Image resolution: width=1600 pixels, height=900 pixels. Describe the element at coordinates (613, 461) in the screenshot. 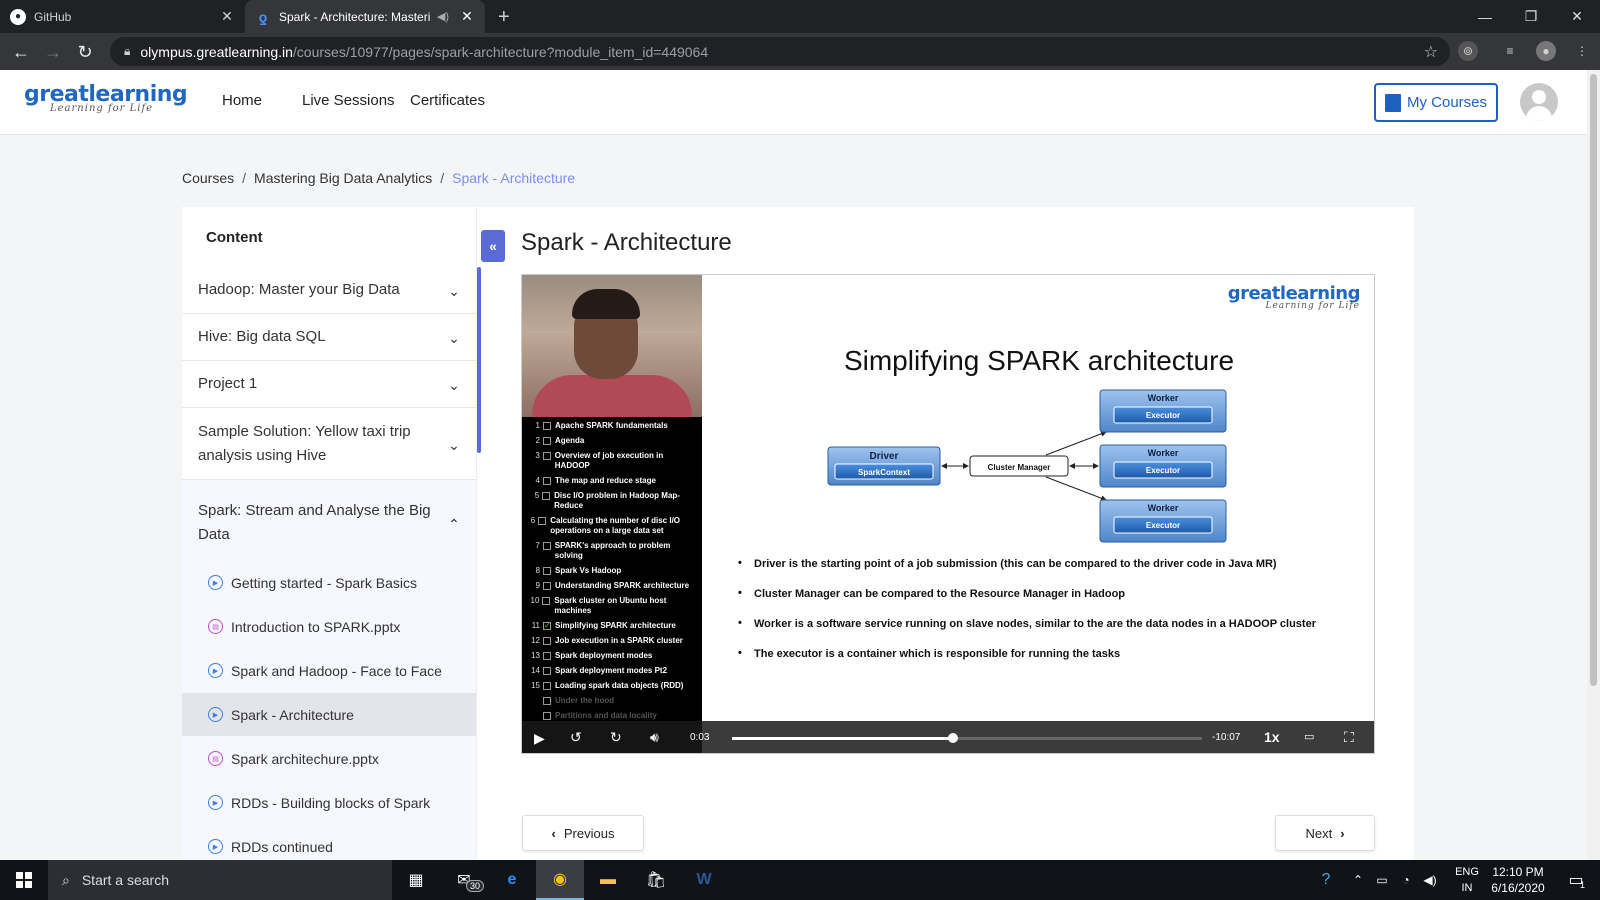

I see `outline-item: 3 Overview of job execution in HADOOP` at that location.